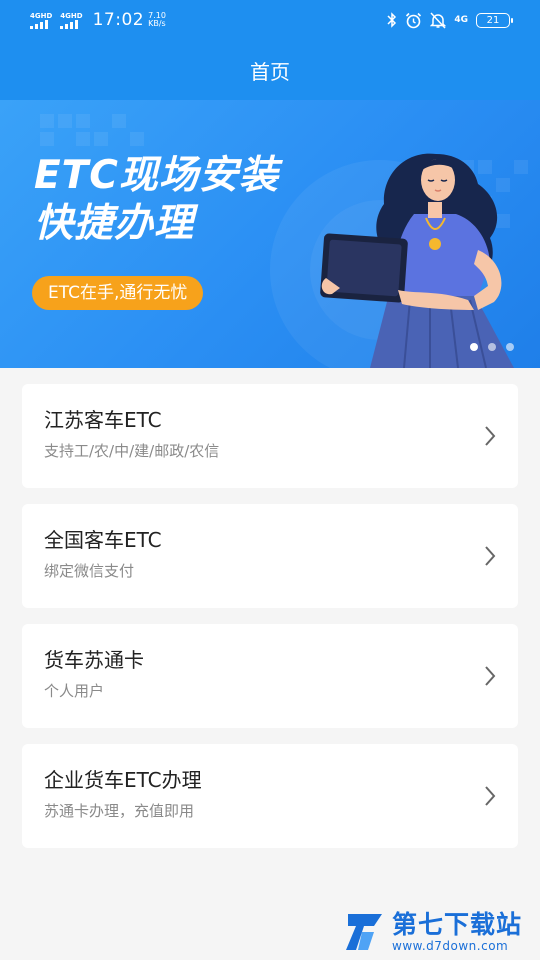 The image size is (540, 960). Describe the element at coordinates (119, 811) in the screenshot. I see `card-subtitle: 苏通卡办理，充值即用` at that location.